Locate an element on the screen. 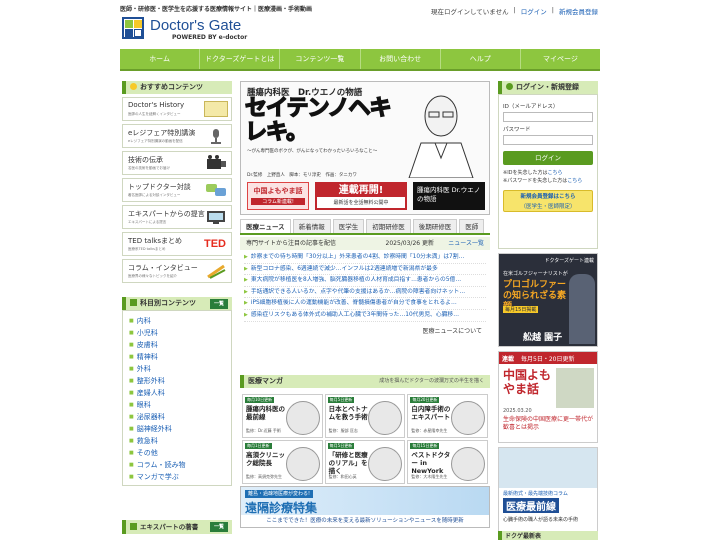 This screenshot has width=720, height=540. tab-senior-resident: 後期研修医 is located at coordinates (435, 226).